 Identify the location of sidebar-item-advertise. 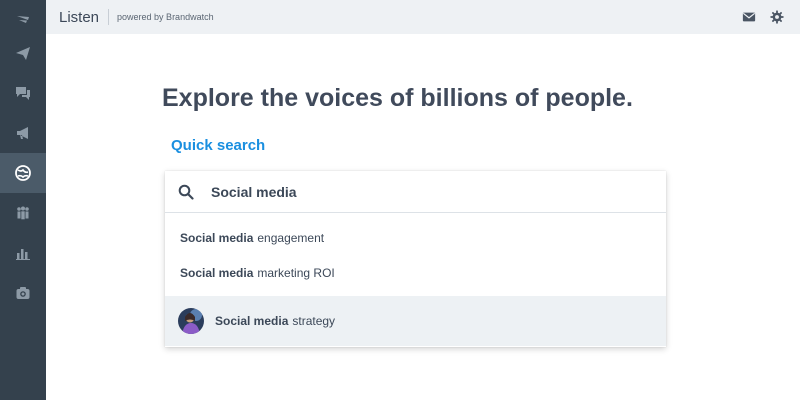
(23, 133).